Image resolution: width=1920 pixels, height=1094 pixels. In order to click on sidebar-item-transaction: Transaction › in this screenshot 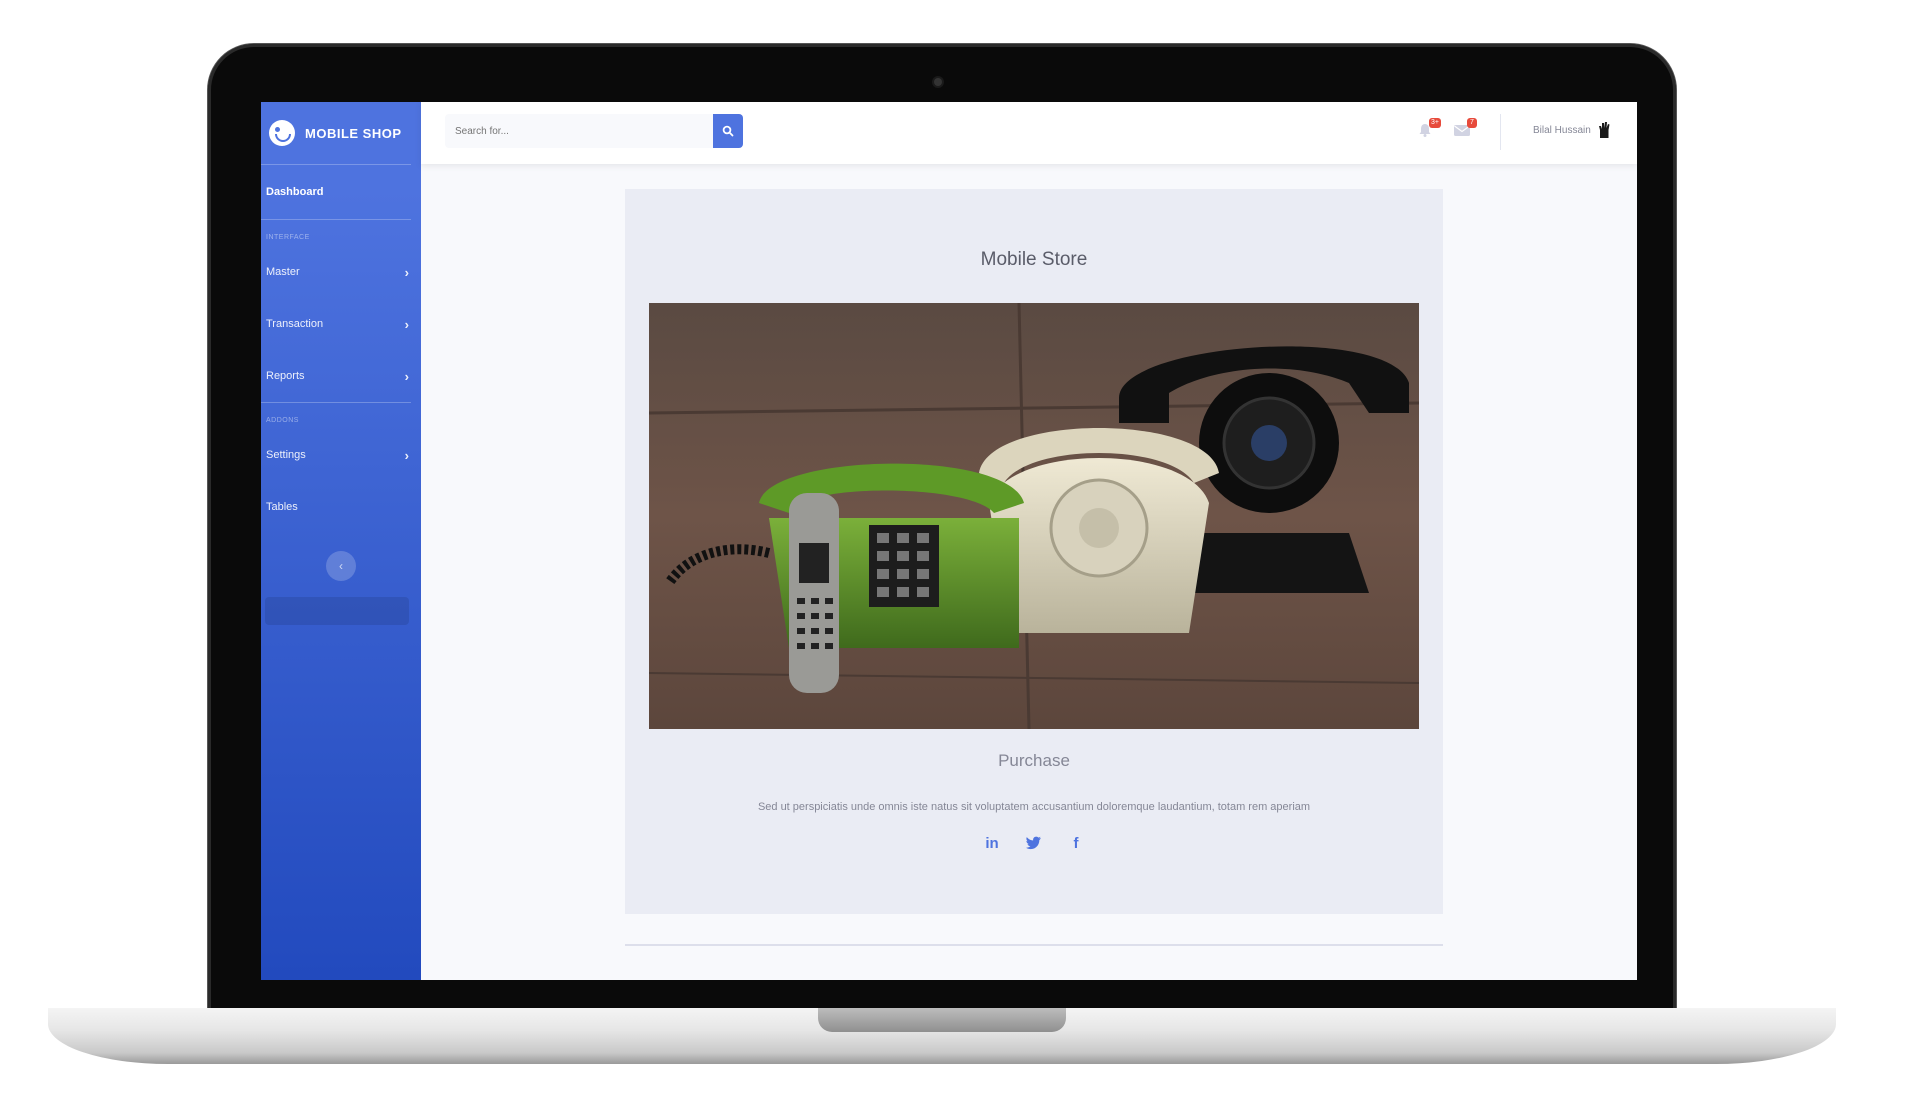, I will do `click(341, 324)`.